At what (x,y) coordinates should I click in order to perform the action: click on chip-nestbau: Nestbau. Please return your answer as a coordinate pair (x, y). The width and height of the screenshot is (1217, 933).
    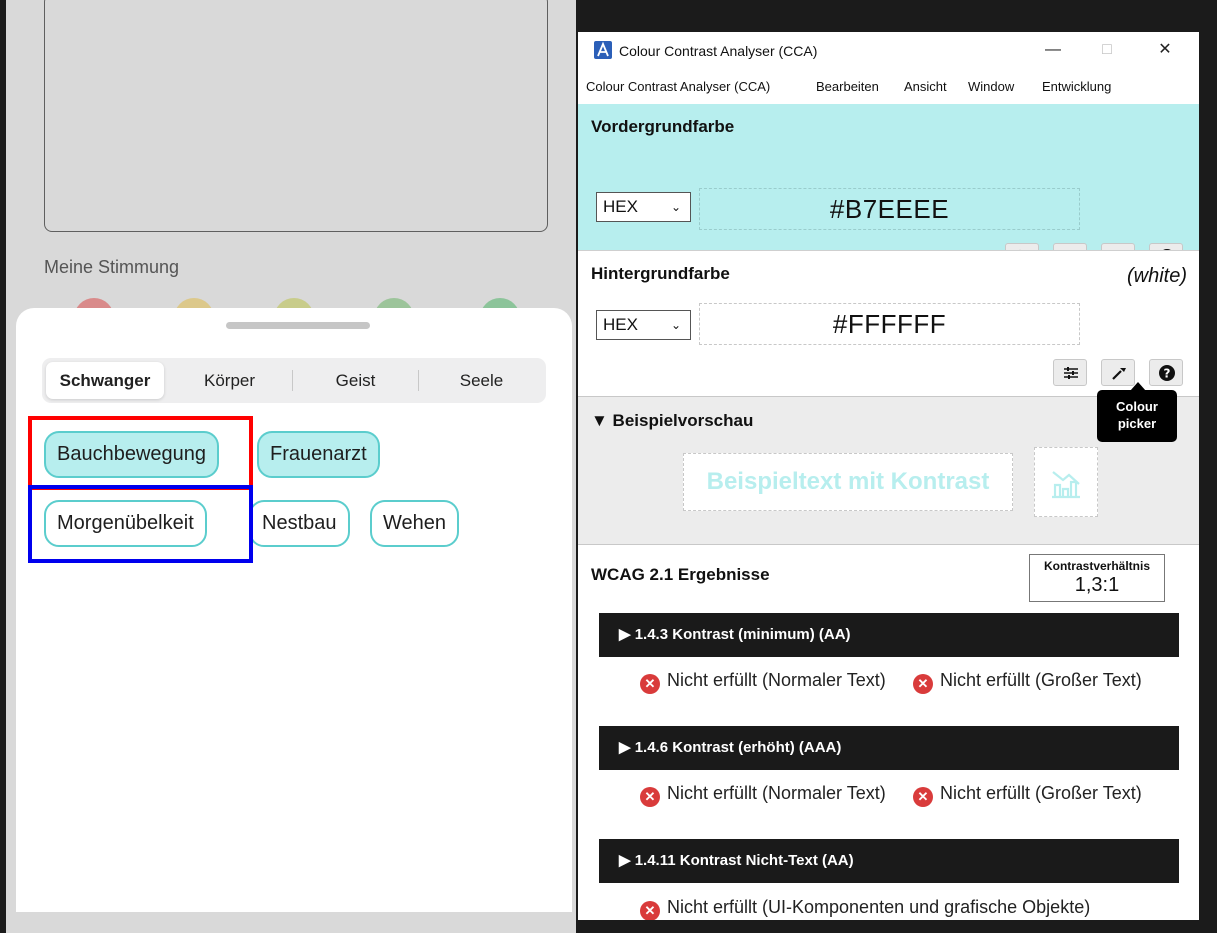
    Looking at the image, I should click on (299, 523).